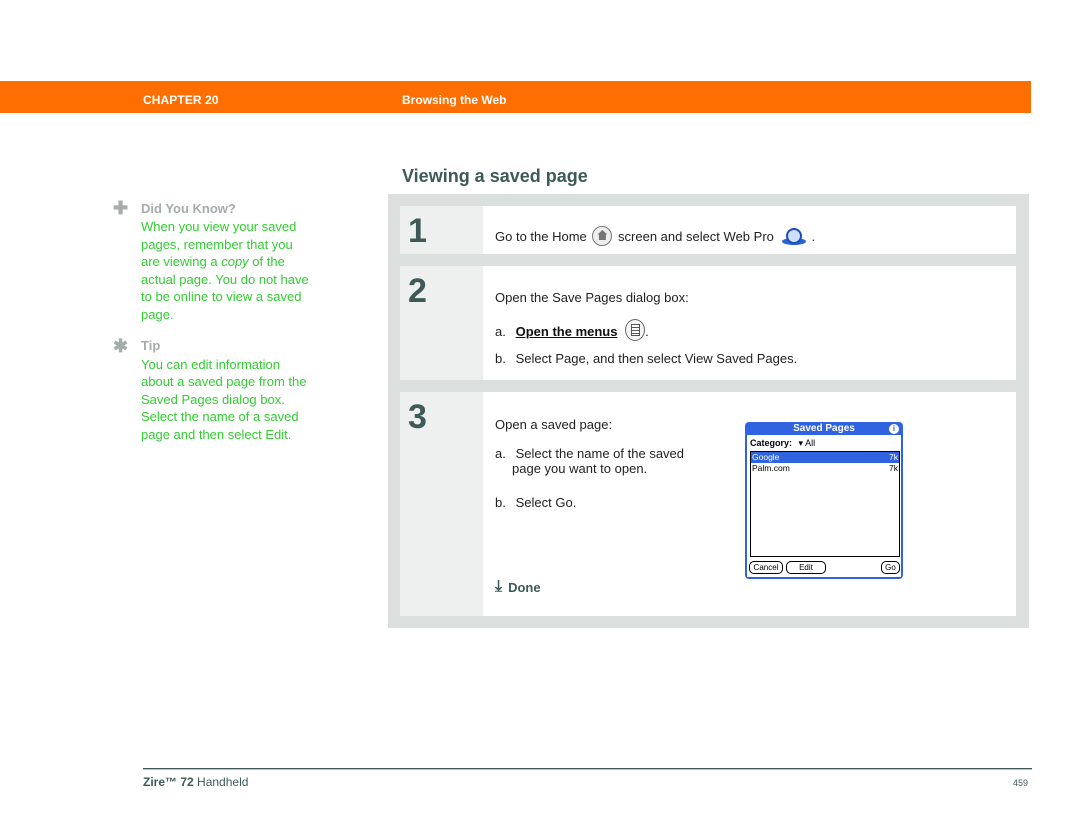  What do you see at coordinates (541, 236) in the screenshot?
I see `step-text: Go to the Home` at bounding box center [541, 236].